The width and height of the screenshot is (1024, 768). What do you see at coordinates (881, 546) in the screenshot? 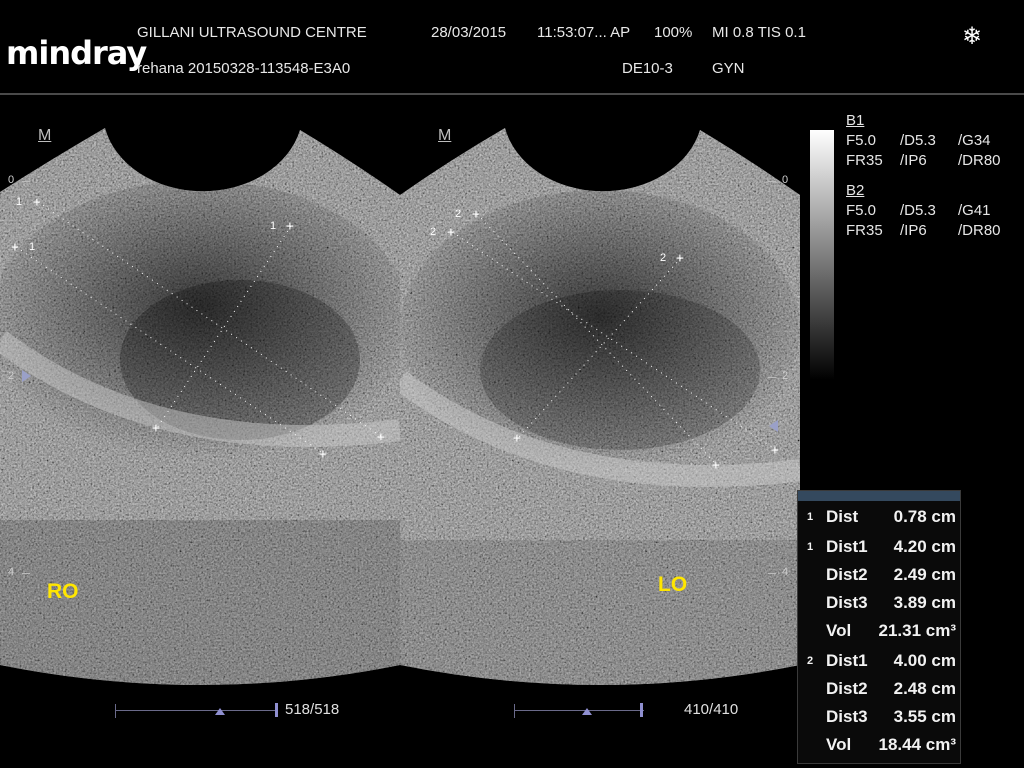
I see `measurement-row: 1 Dist1 4.20 cm` at bounding box center [881, 546].